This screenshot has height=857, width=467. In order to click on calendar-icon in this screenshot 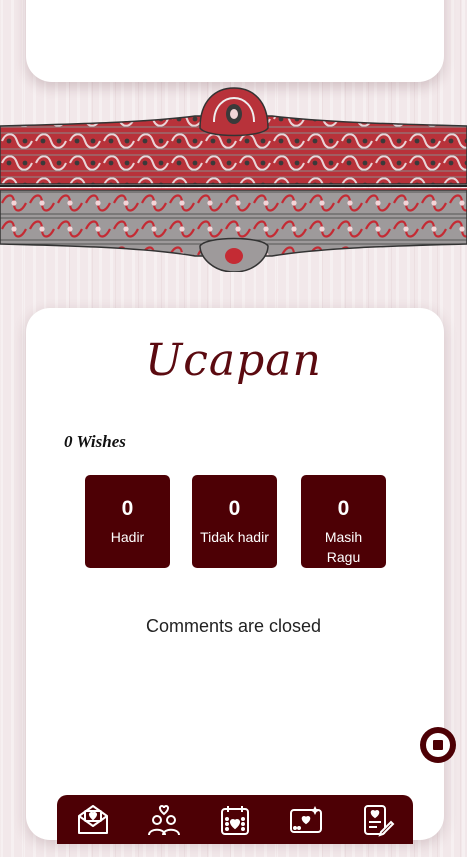, I will do `click(234, 820)`.